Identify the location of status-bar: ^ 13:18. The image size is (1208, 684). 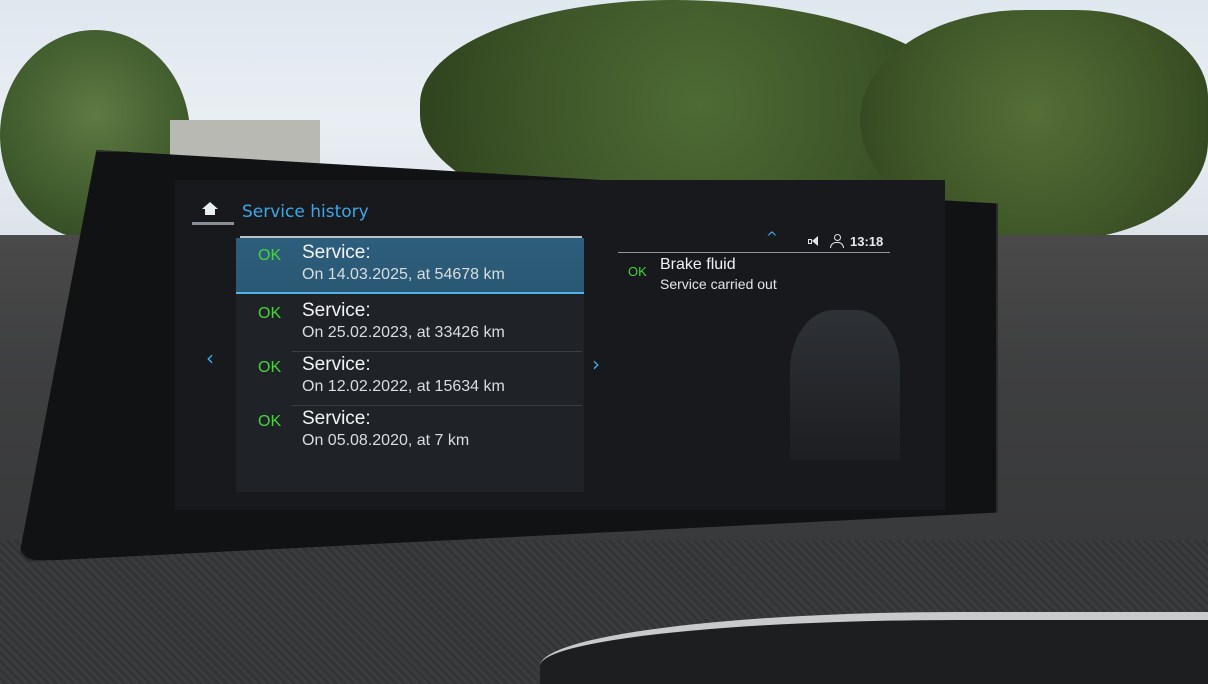
(753, 241).